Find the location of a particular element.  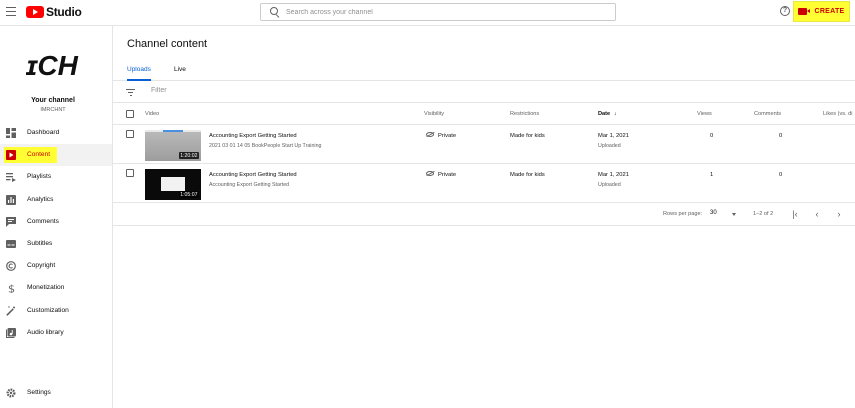

channel-name: IMRCHNT is located at coordinates (53, 110).